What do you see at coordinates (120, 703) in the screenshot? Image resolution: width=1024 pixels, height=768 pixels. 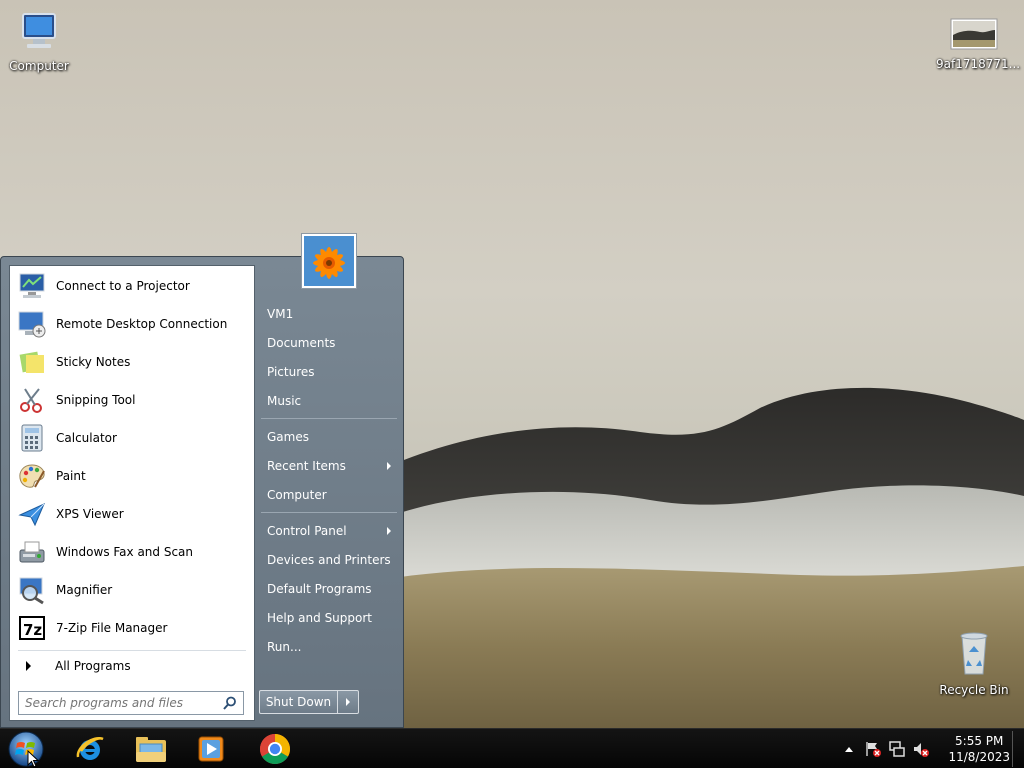 I see `search-input` at bounding box center [120, 703].